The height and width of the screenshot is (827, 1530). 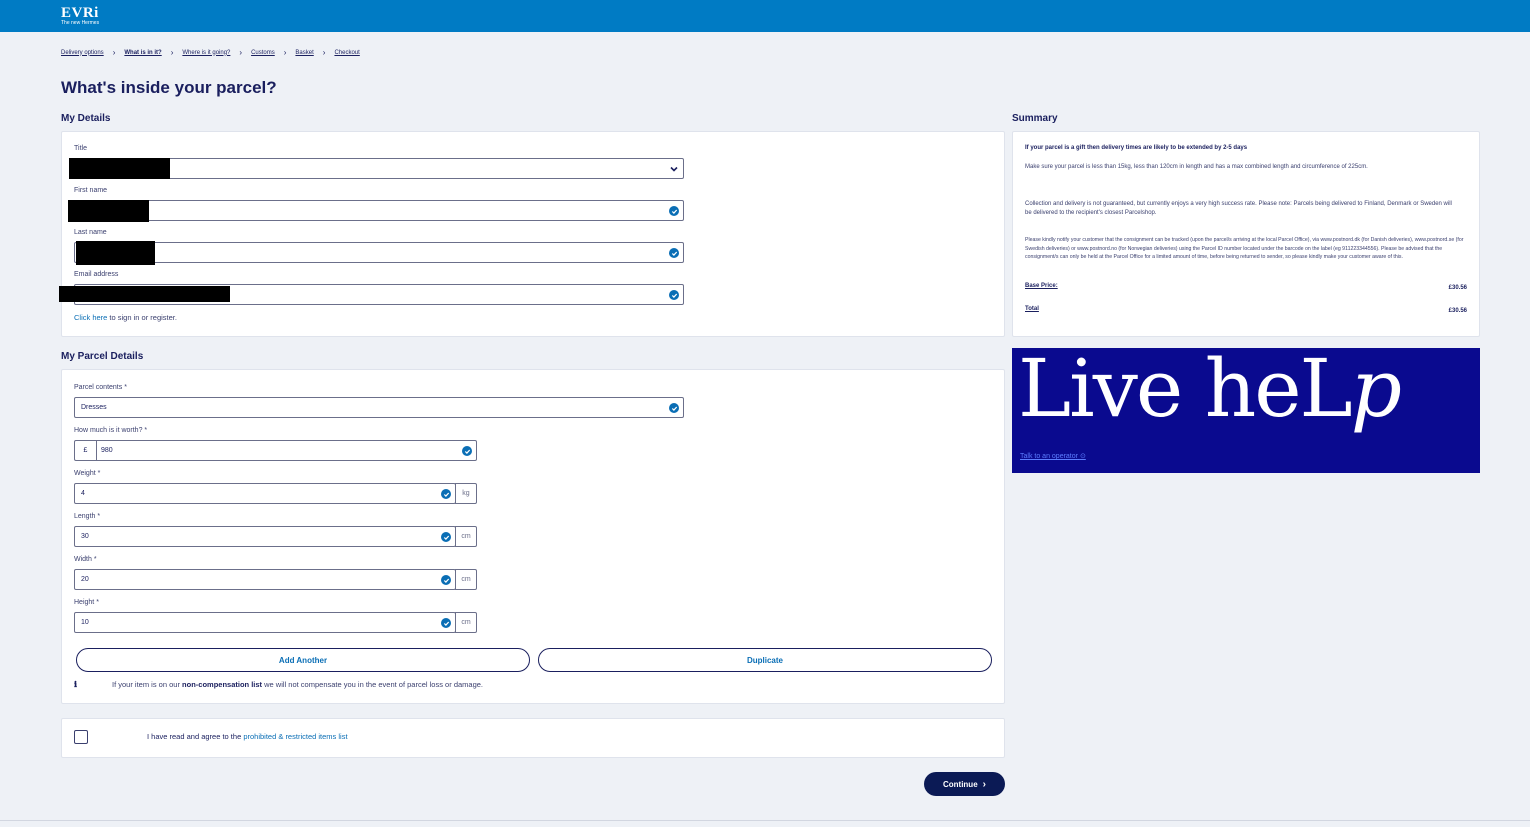 What do you see at coordinates (1457, 288) in the screenshot?
I see `base-price-value: £30.56` at bounding box center [1457, 288].